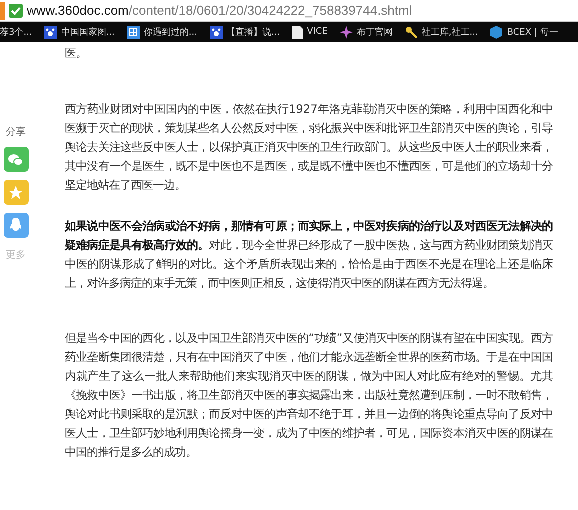 The height and width of the screenshot is (510, 578). Describe the element at coordinates (524, 32) in the screenshot. I see `bookmark-item: BCEX | 每一` at that location.